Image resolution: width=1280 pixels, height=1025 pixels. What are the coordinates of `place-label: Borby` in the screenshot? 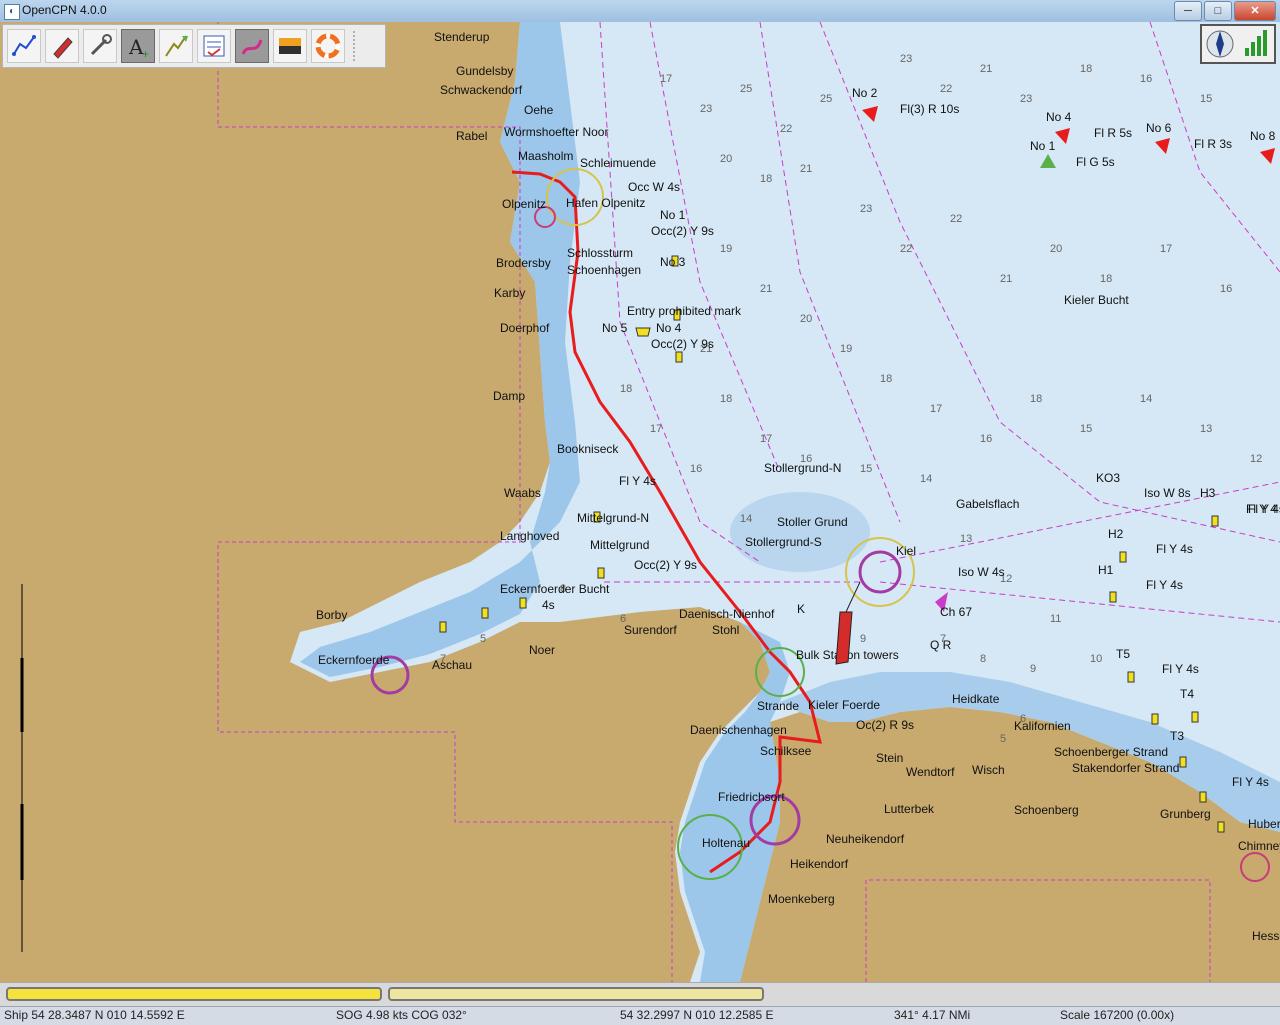 It's located at (331, 615).